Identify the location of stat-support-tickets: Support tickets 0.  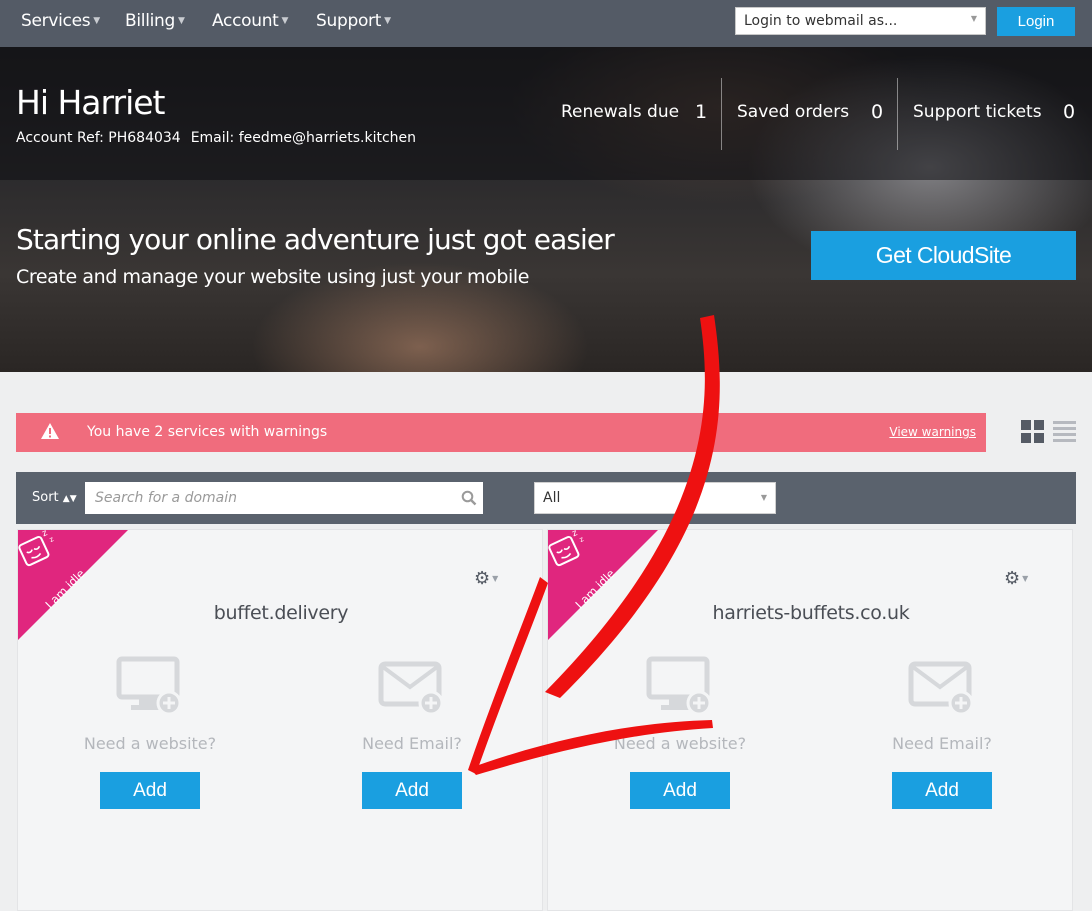
(998, 112).